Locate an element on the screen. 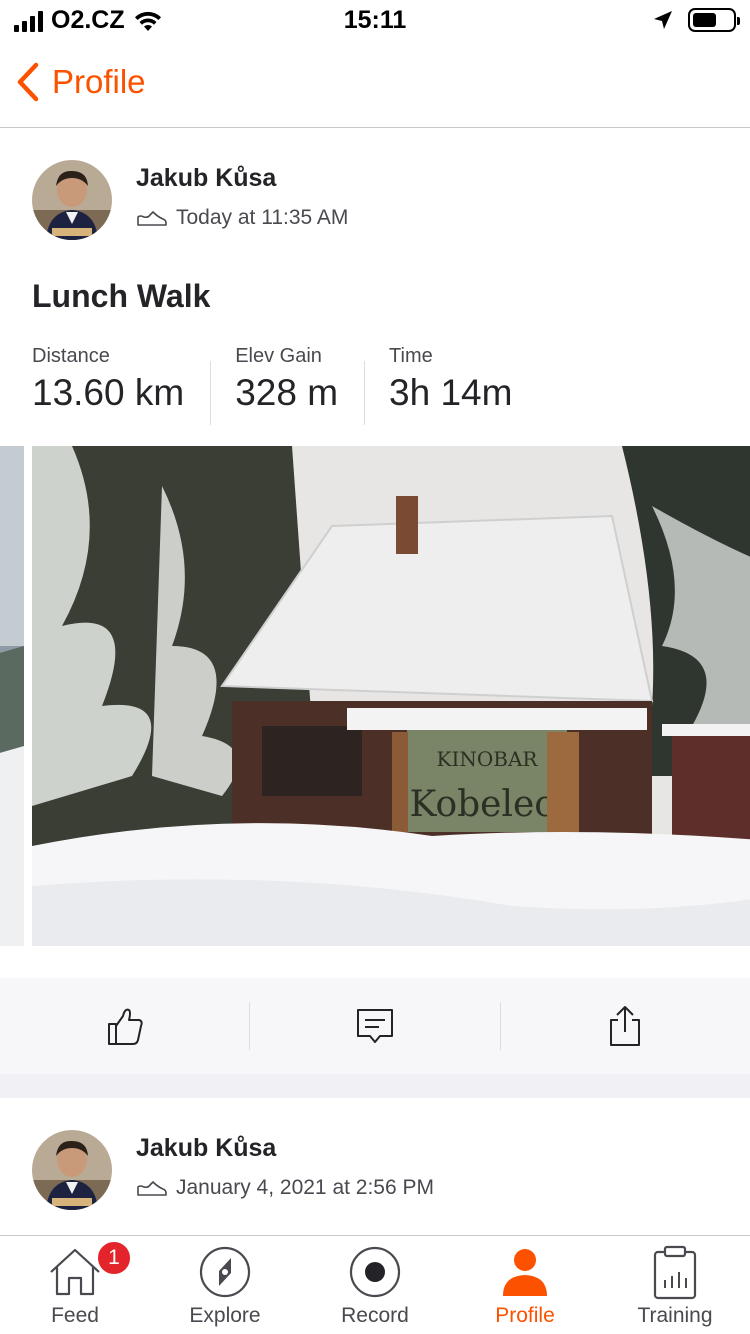 The width and height of the screenshot is (750, 1334). photo-sign-line1: KINOBAR is located at coordinates (488, 759).